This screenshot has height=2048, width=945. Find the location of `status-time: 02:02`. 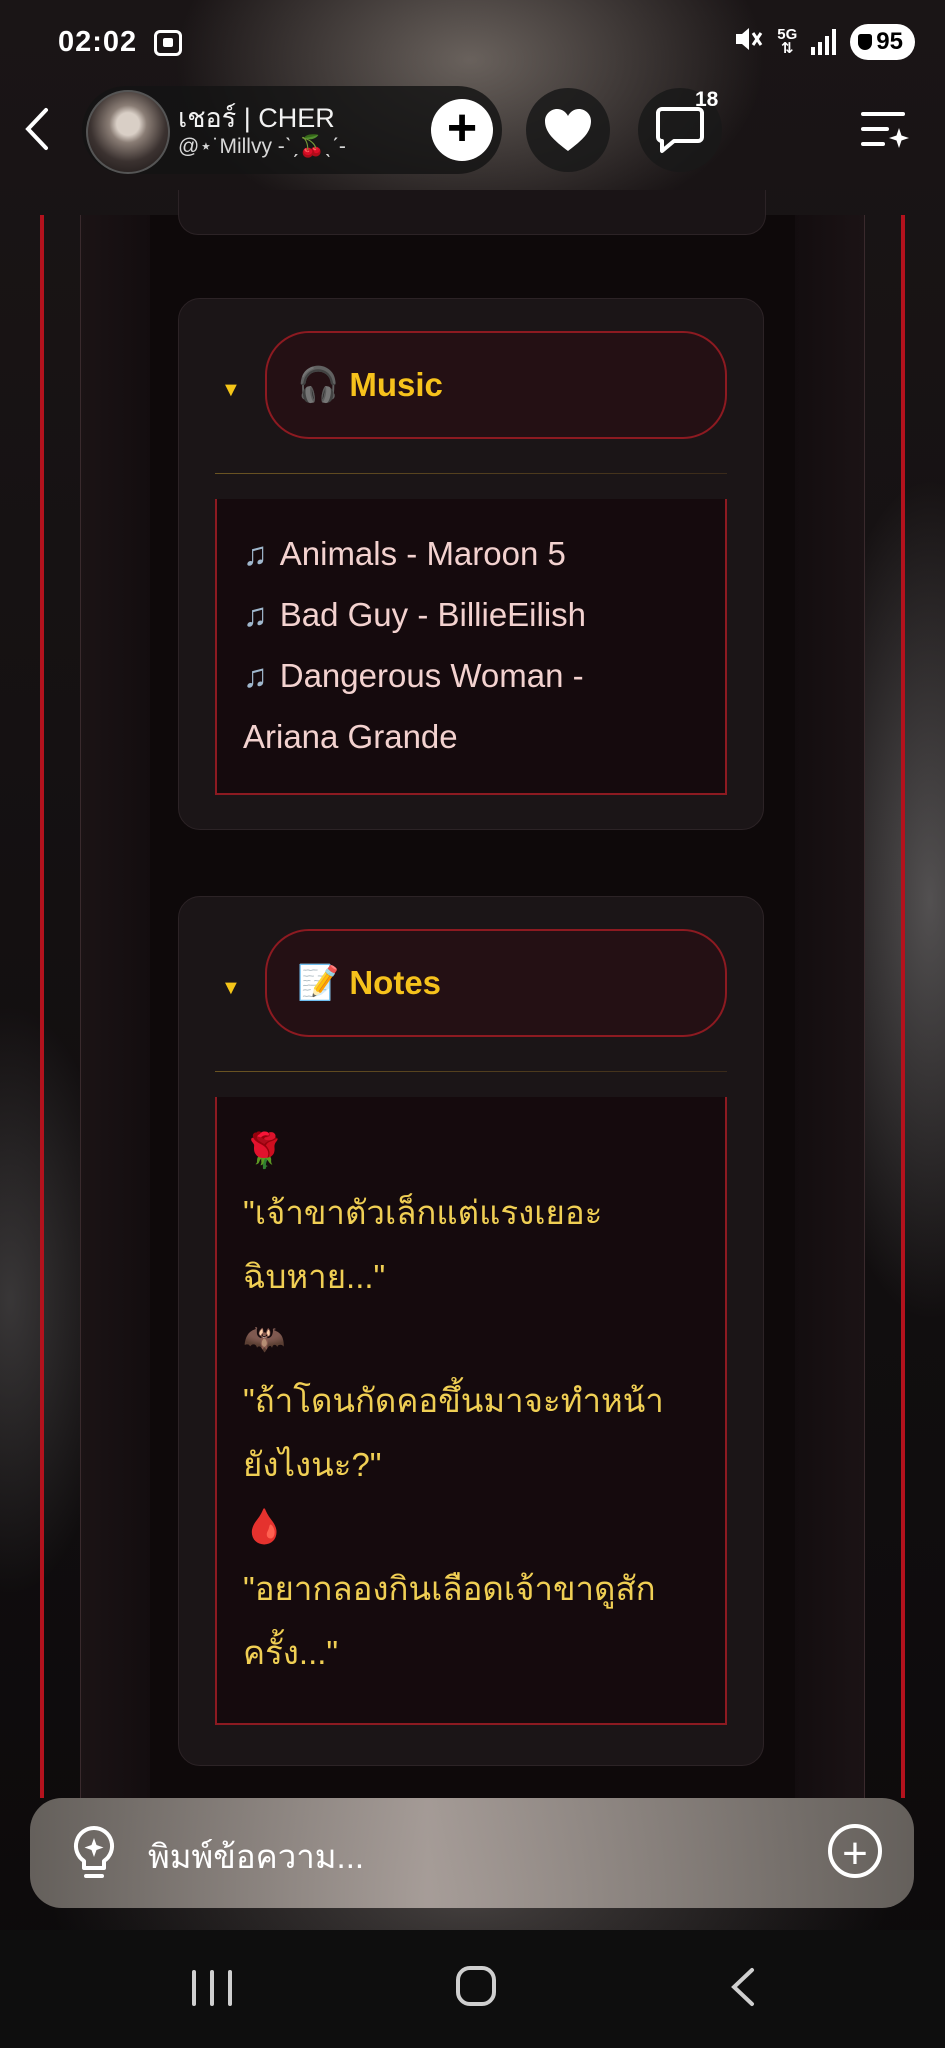

status-time: 02:02 is located at coordinates (98, 42).